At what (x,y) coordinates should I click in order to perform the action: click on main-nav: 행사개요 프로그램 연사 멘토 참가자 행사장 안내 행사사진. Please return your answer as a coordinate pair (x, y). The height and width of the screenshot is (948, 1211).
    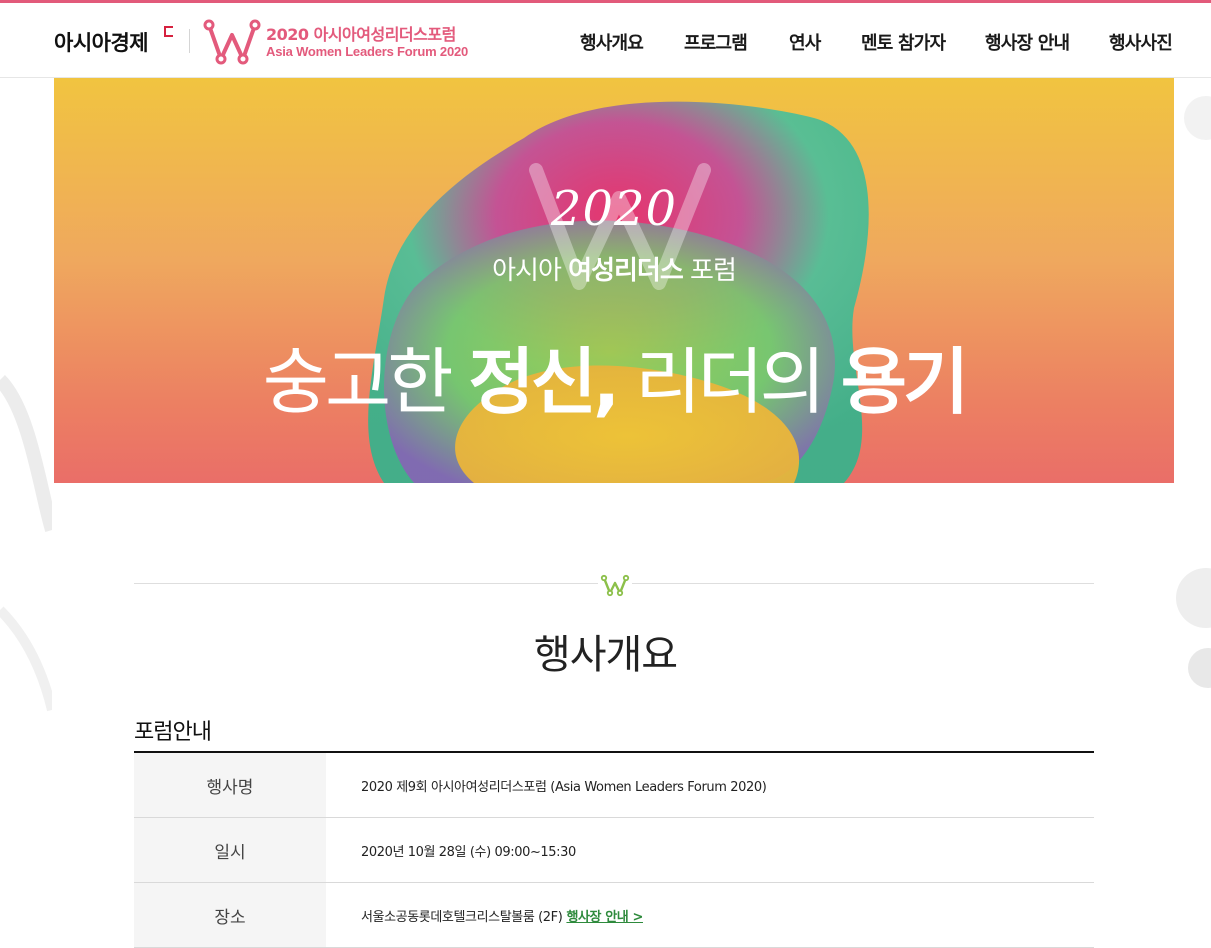
    Looking at the image, I should click on (605, 44).